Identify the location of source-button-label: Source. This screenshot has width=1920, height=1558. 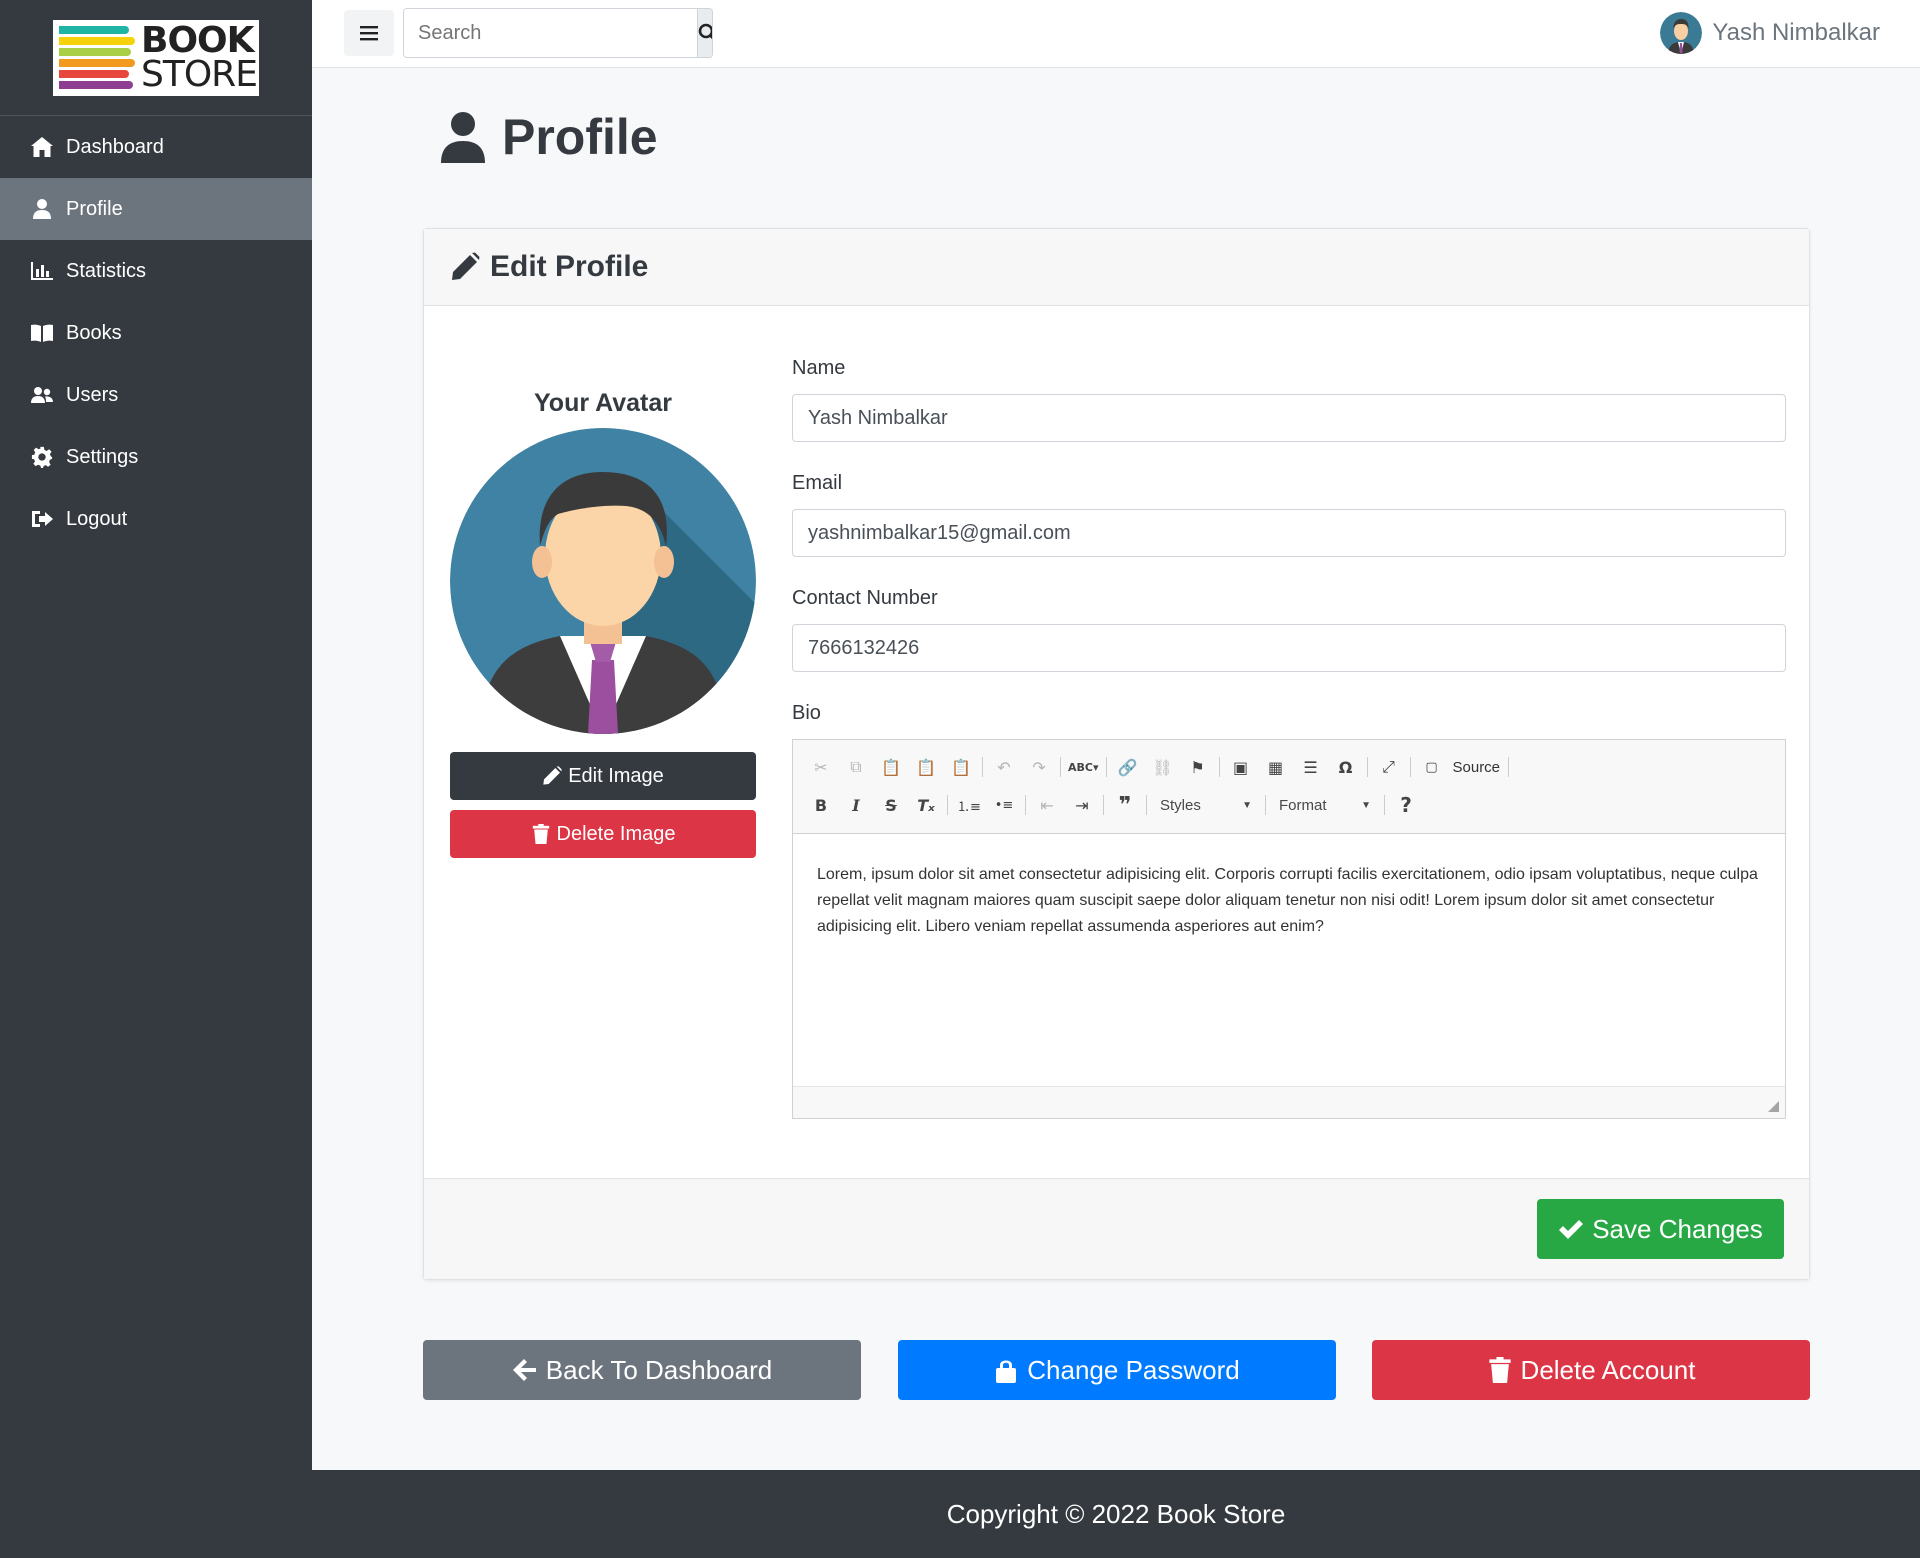
(1477, 767).